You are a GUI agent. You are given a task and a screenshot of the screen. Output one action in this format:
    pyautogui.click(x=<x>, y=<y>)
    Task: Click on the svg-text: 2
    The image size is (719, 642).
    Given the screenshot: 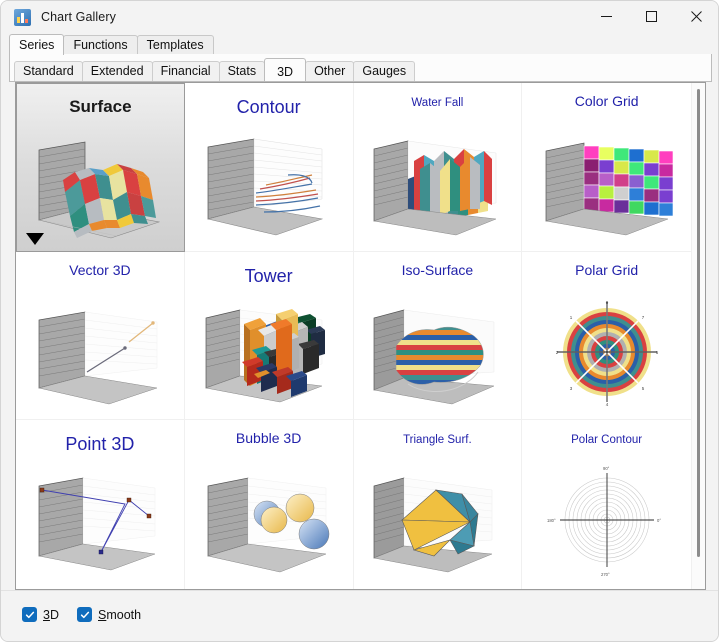 What is the action you would take?
    pyautogui.click(x=556, y=352)
    